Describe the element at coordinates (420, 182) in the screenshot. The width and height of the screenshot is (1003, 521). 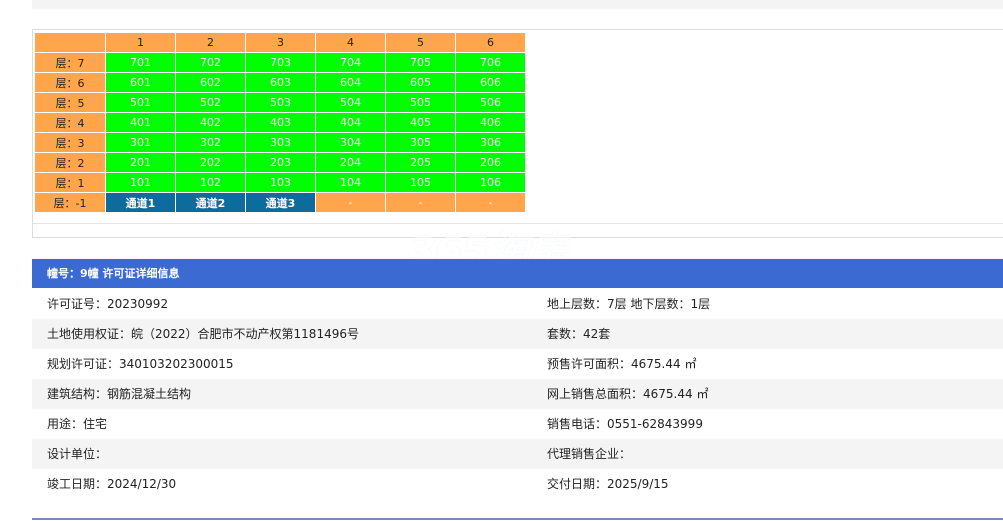
I see `unit-cell: 105` at that location.